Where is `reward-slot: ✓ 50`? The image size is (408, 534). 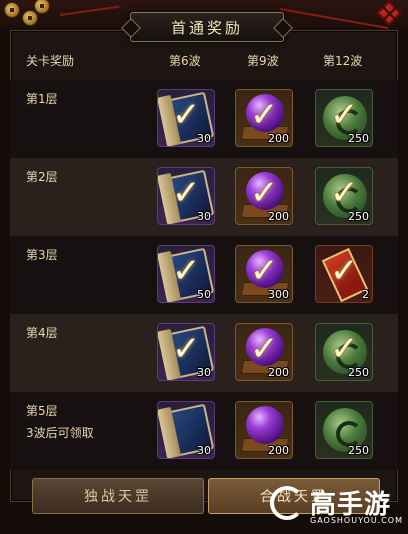 reward-slot: ✓ 50 is located at coordinates (186, 274).